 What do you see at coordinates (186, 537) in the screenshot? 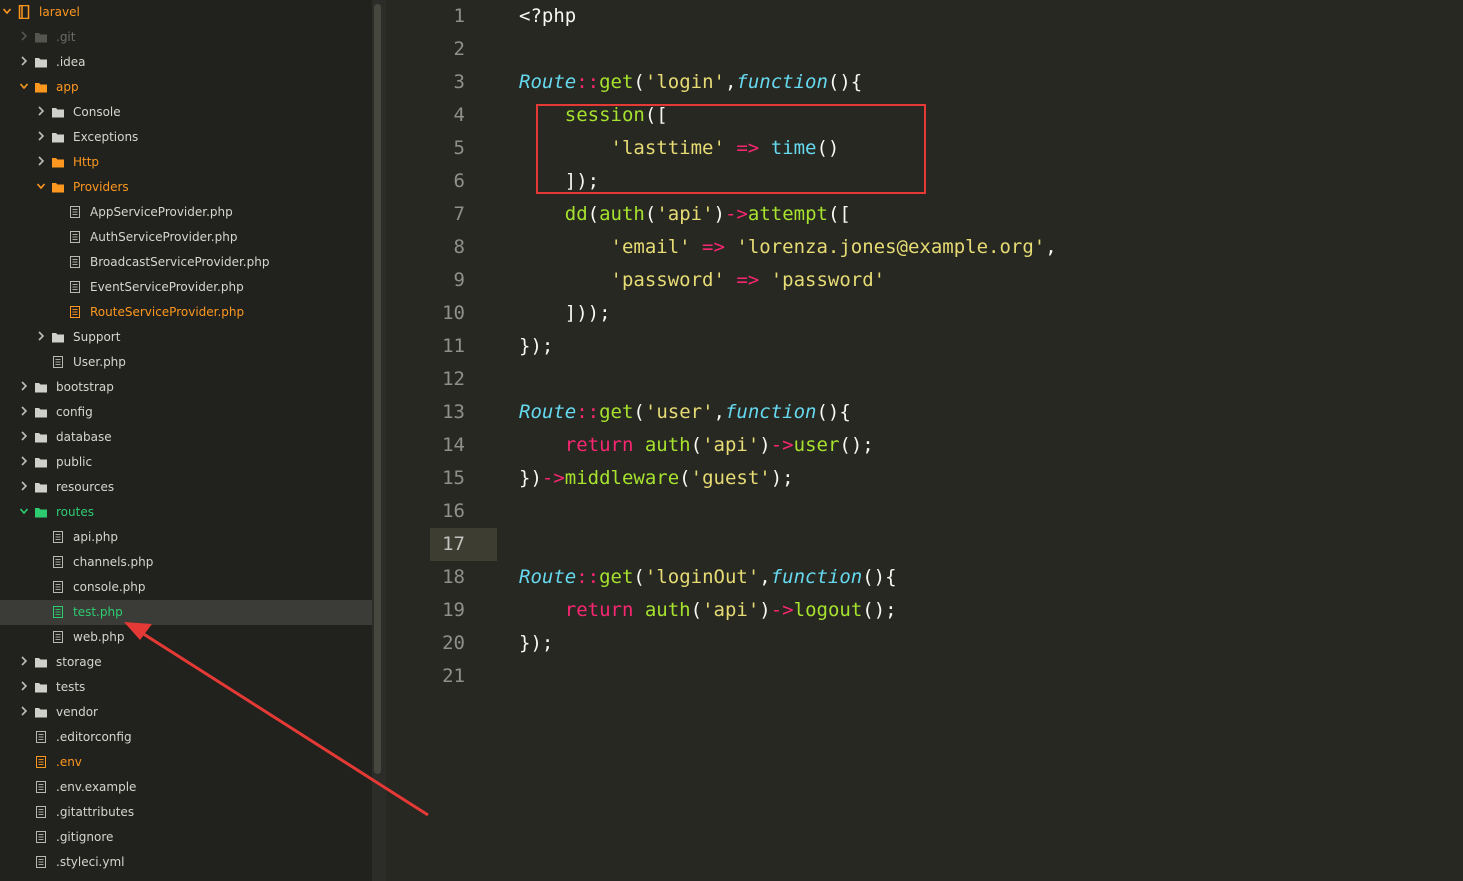
I see `file-item-api-php: api.php` at bounding box center [186, 537].